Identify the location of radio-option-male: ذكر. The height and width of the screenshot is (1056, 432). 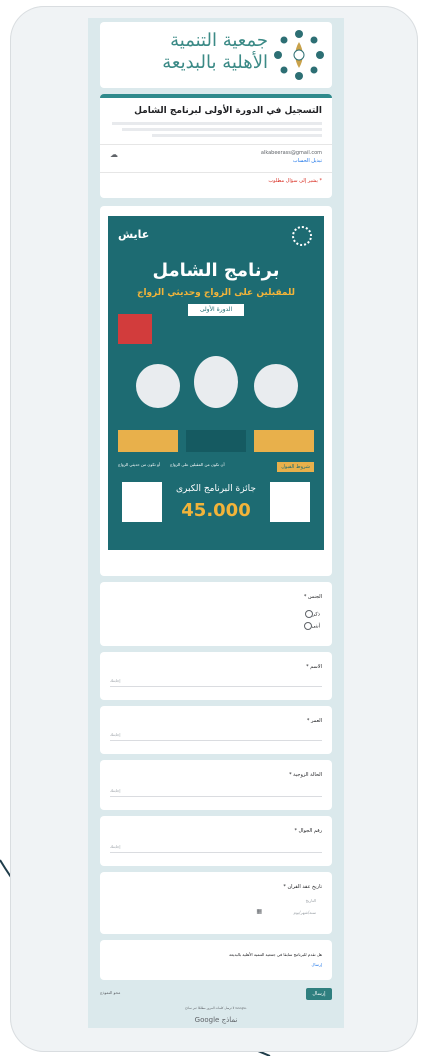
(311, 614).